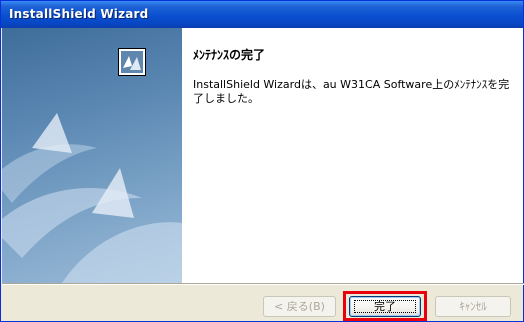  I want to click on finish-highlight-box, so click(385, 306).